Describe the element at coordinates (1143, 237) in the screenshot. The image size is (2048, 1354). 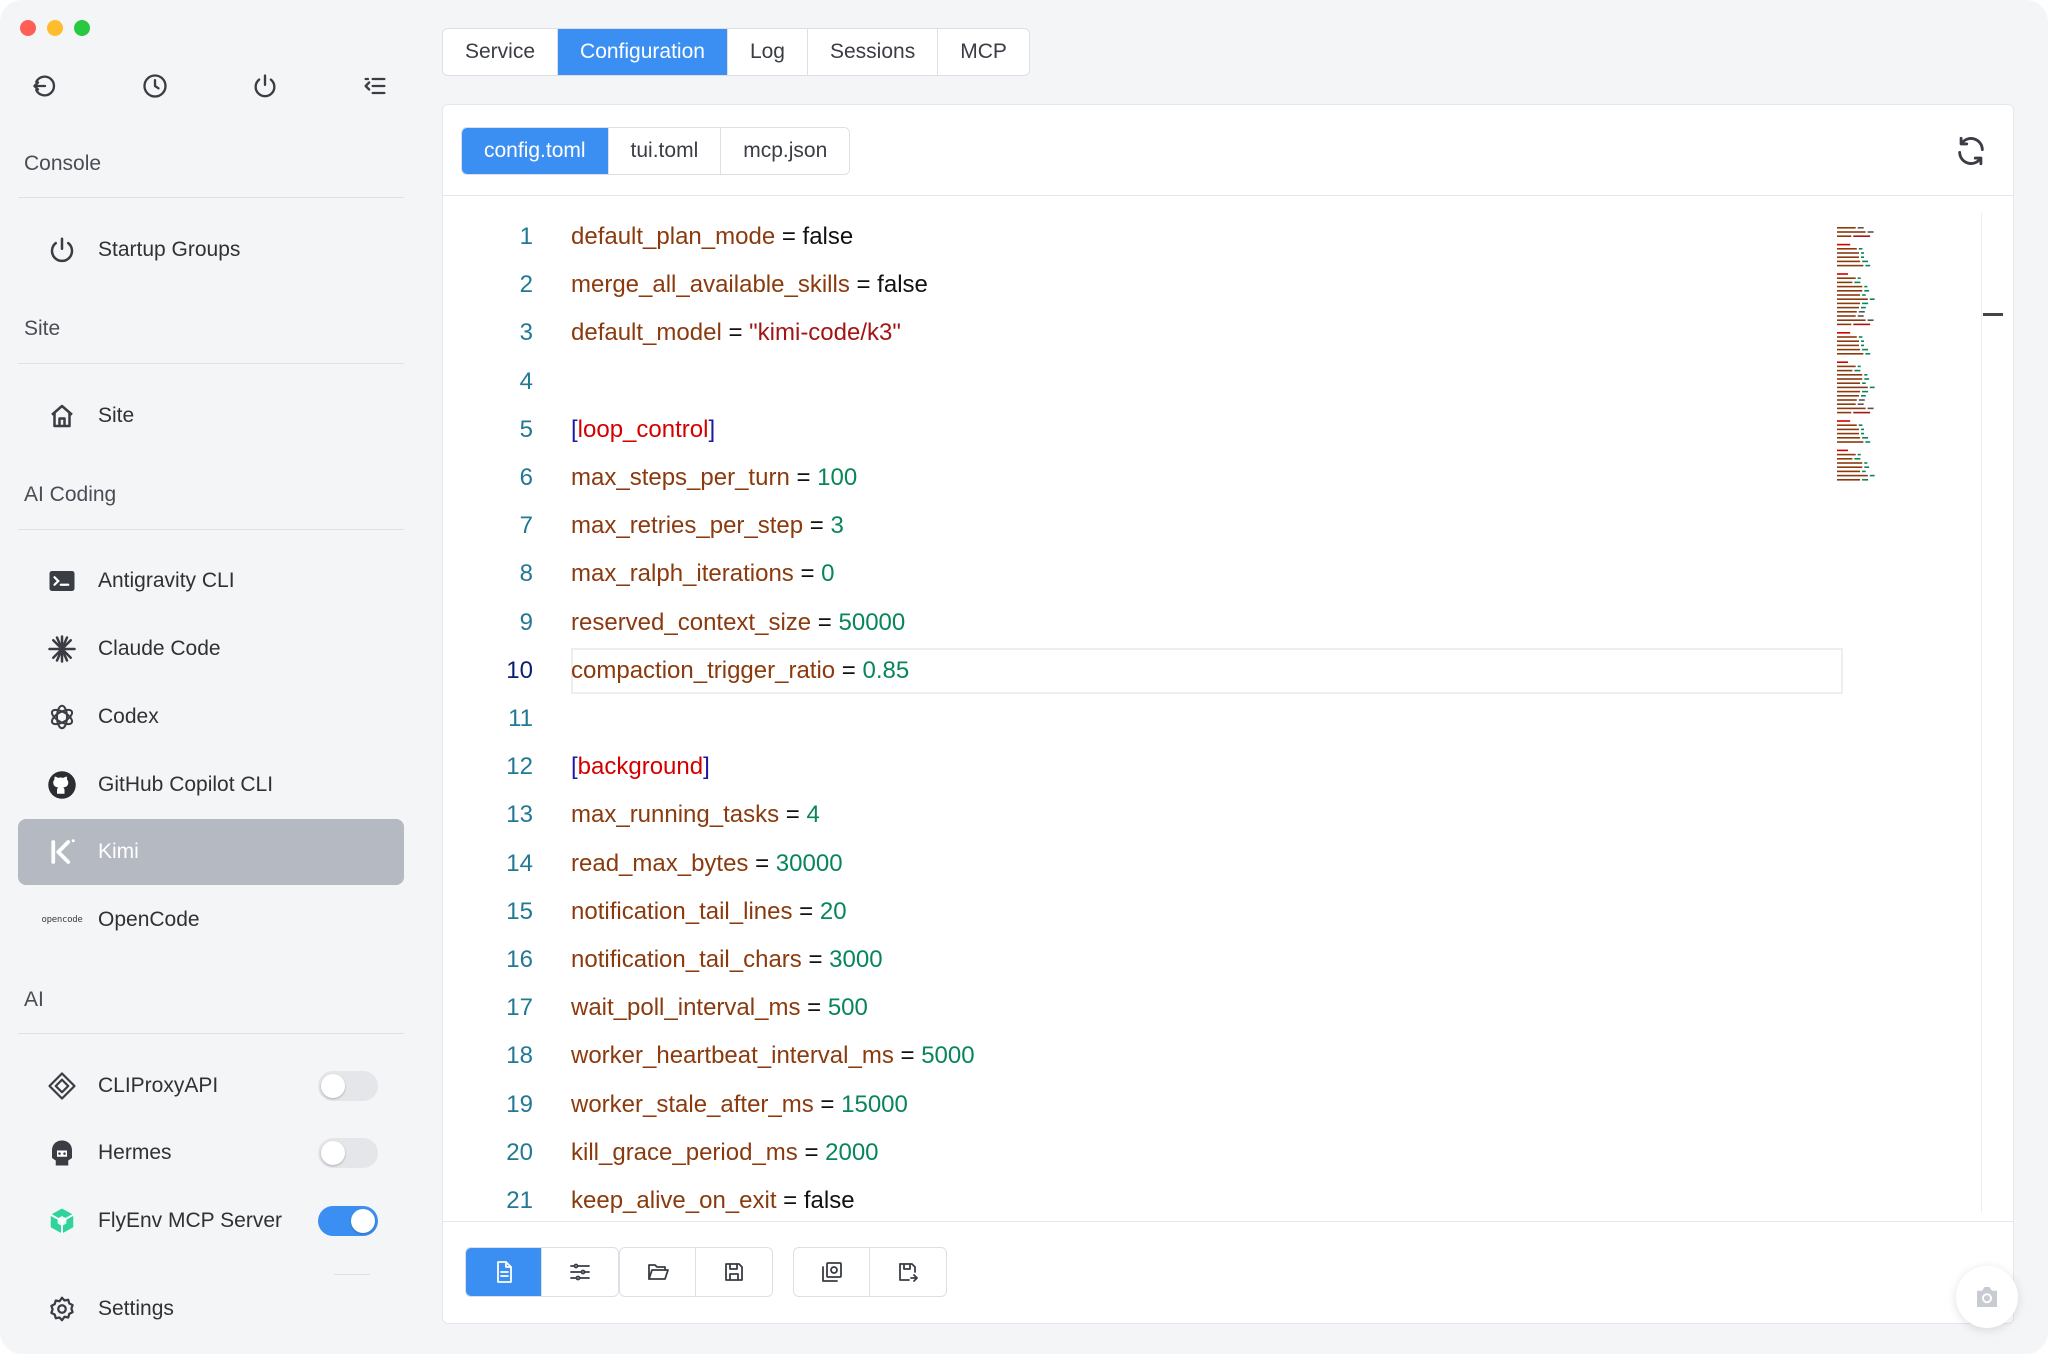
I see `code-line: 1 default_plan_mode = false` at that location.